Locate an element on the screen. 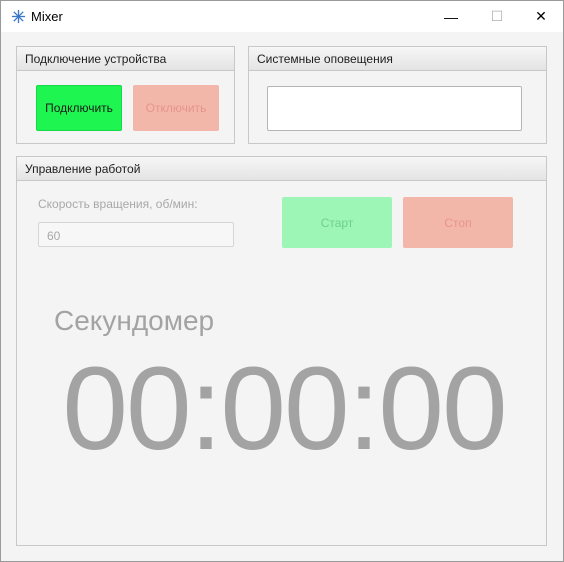 This screenshot has width=564, height=562. system-notifications-panel: Системные оповещения is located at coordinates (397, 95).